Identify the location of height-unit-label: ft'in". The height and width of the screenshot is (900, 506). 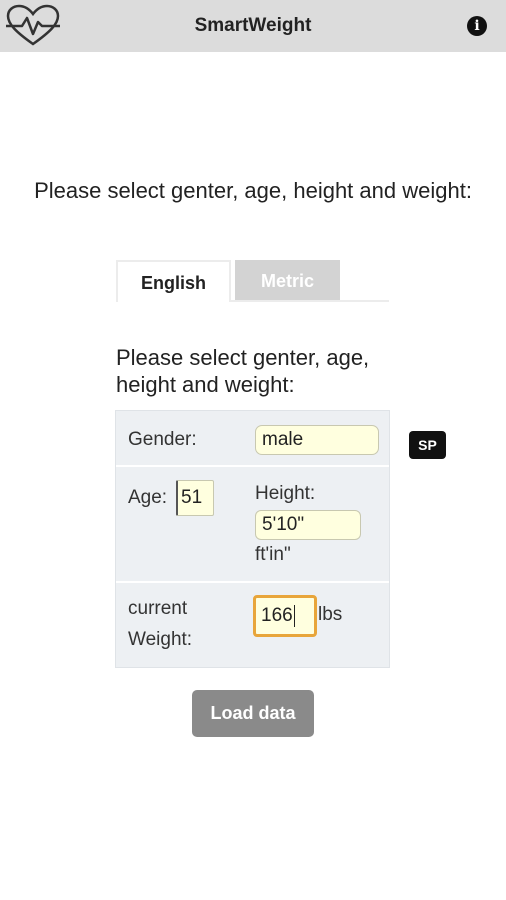
(273, 554).